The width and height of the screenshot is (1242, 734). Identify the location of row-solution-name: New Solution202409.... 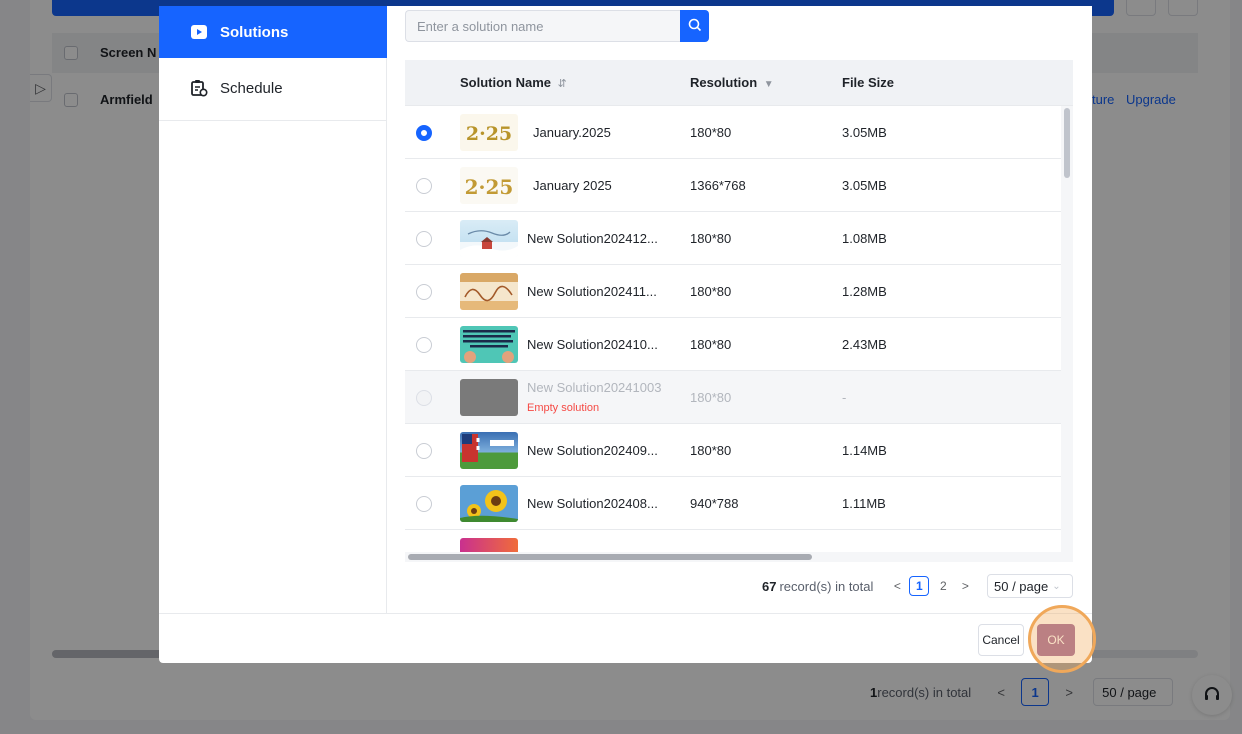
(592, 450).